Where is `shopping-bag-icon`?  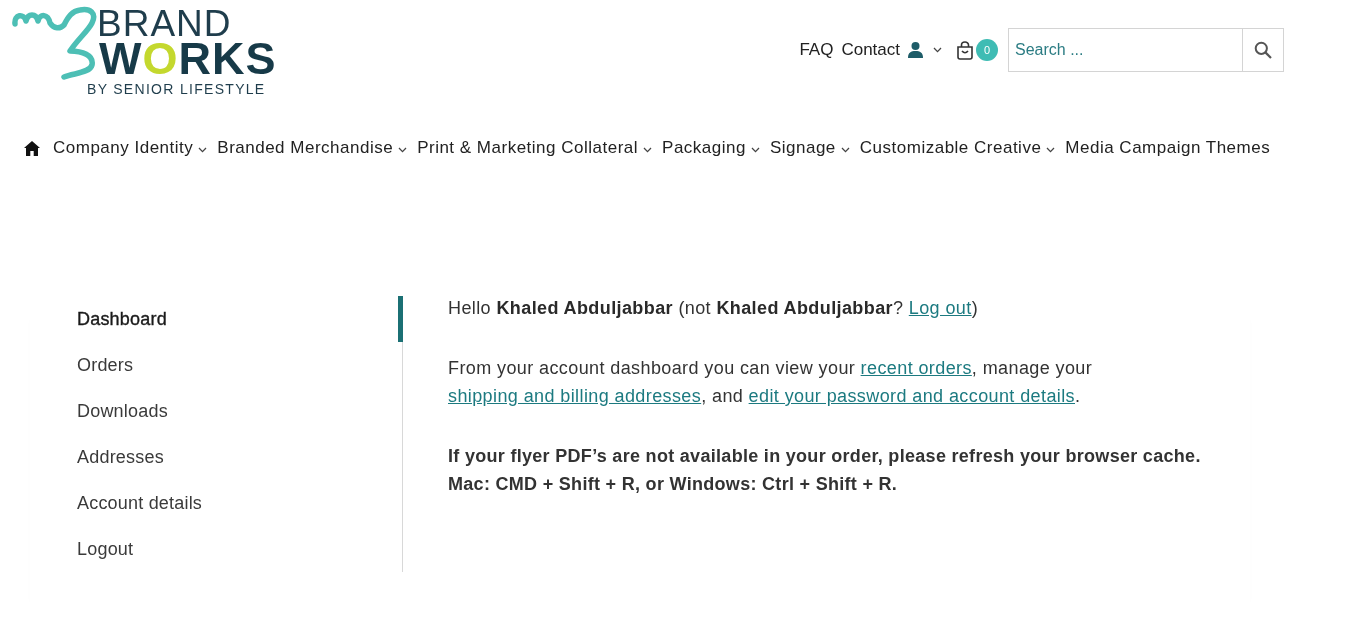
shopping-bag-icon is located at coordinates (965, 50).